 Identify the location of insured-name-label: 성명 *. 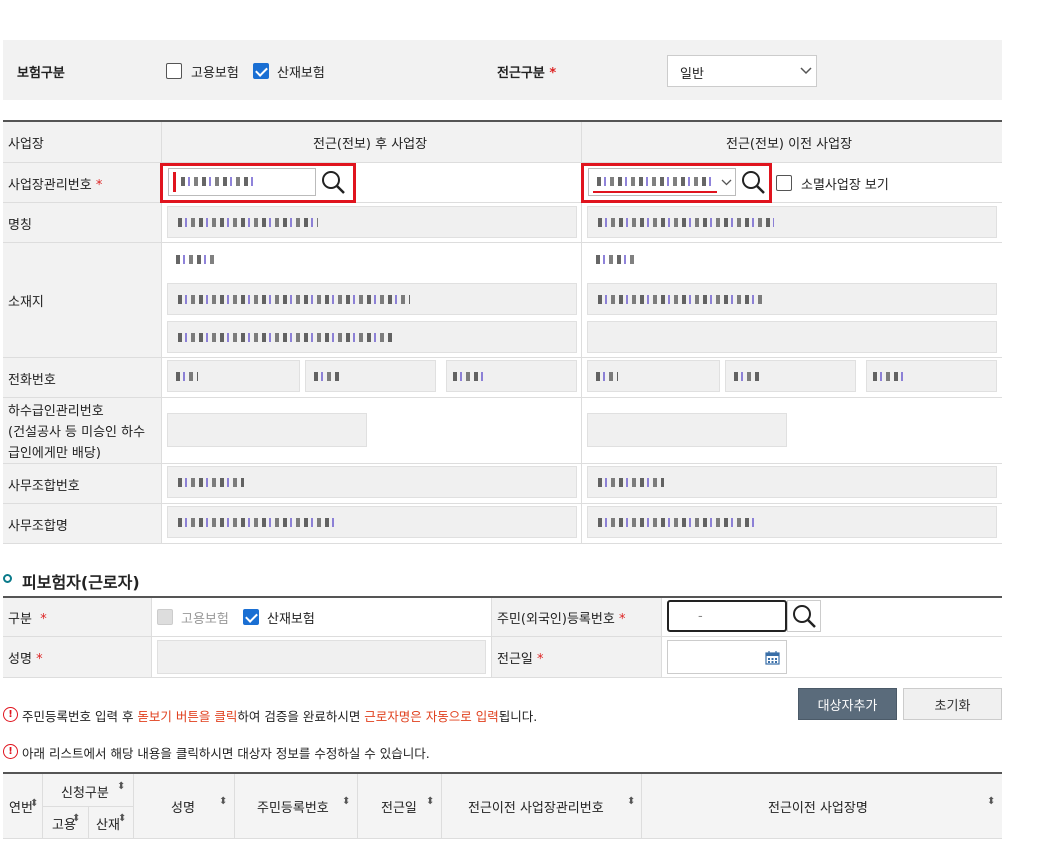
(25, 659).